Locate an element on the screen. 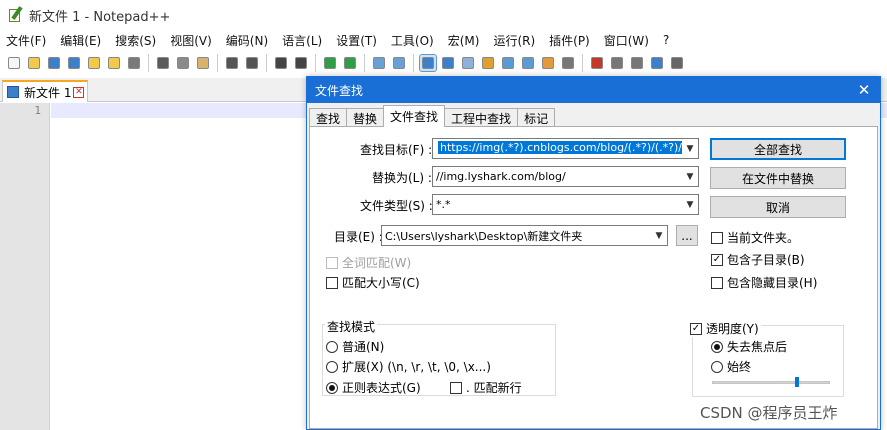 The height and width of the screenshot is (430, 887). close-tab-icon: ✕ is located at coordinates (79, 92).